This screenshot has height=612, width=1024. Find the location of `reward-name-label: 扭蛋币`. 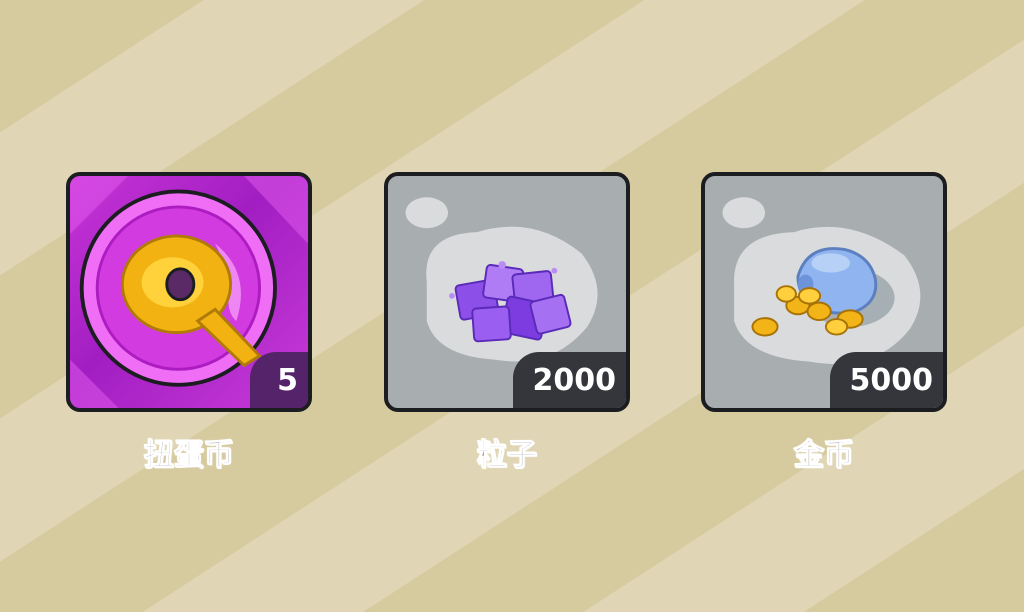

reward-name-label: 扭蛋币 is located at coordinates (189, 456).